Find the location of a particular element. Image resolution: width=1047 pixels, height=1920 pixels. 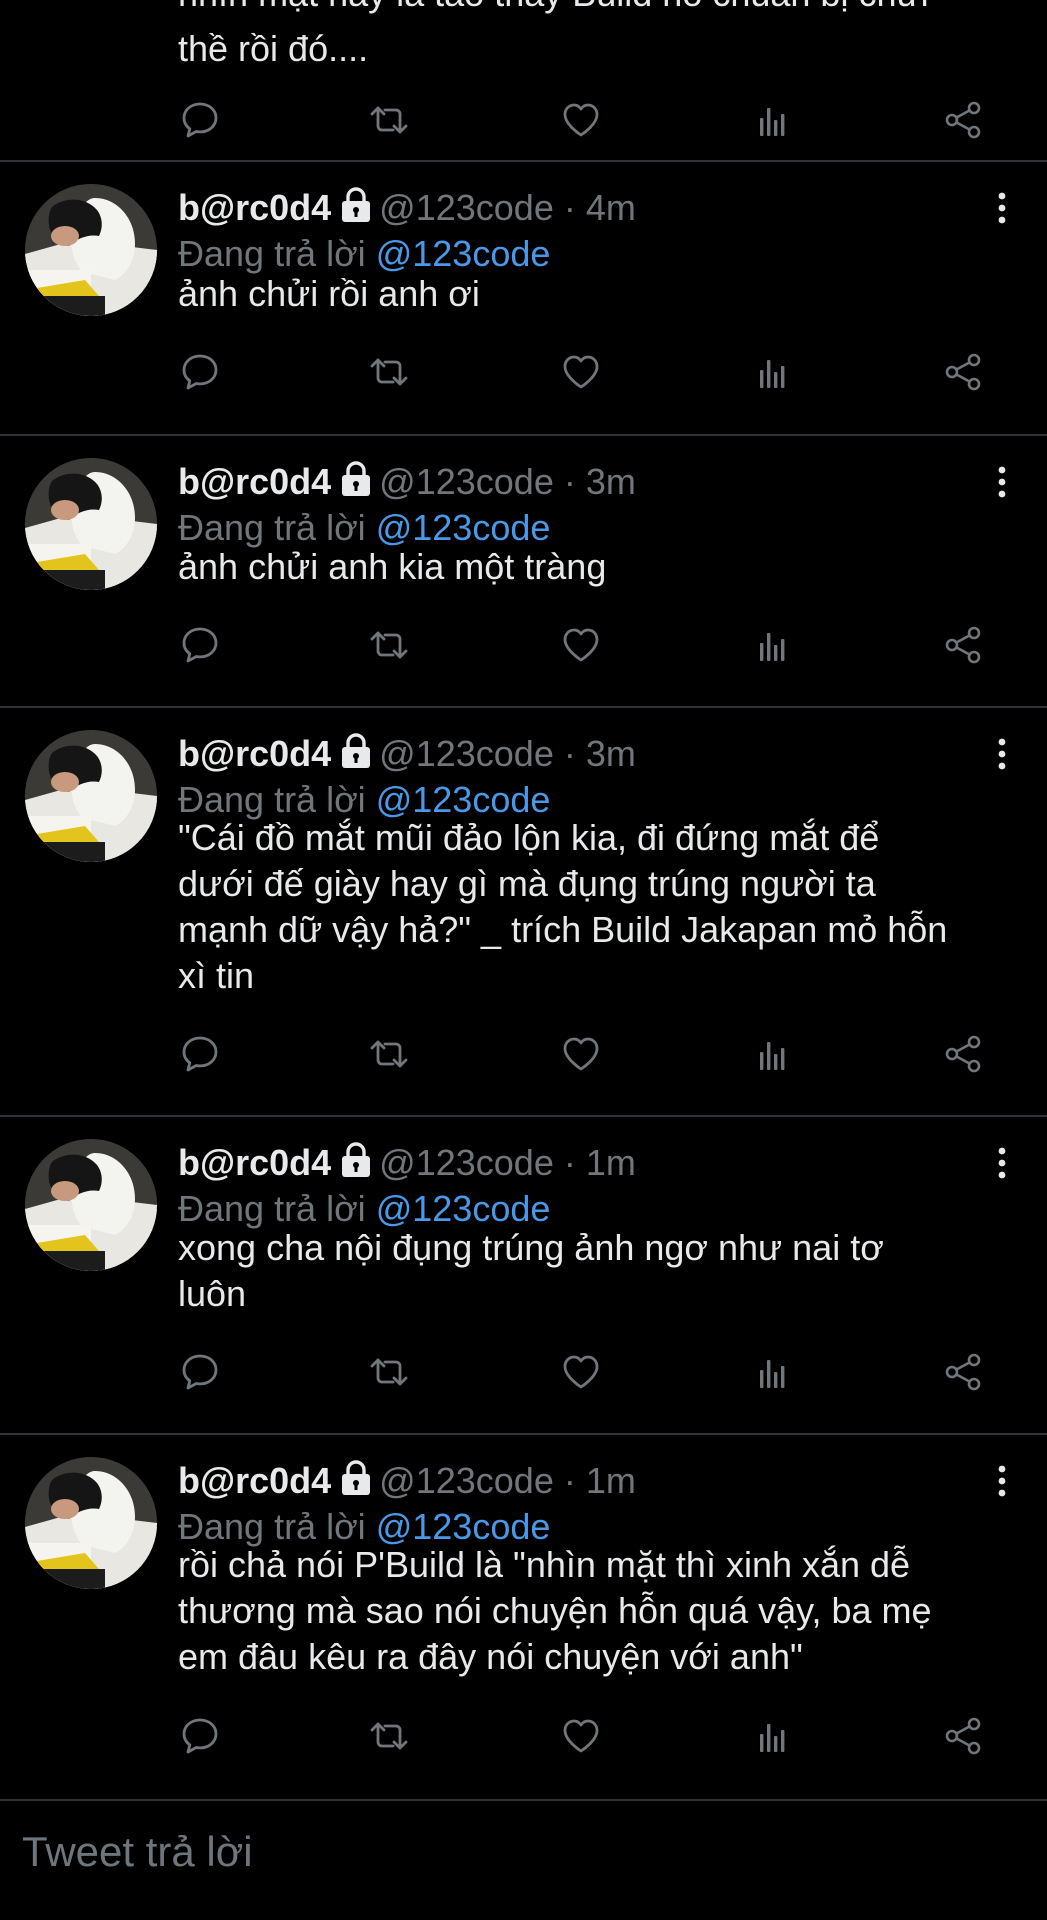

reply-composer is located at coordinates (523, 1861).